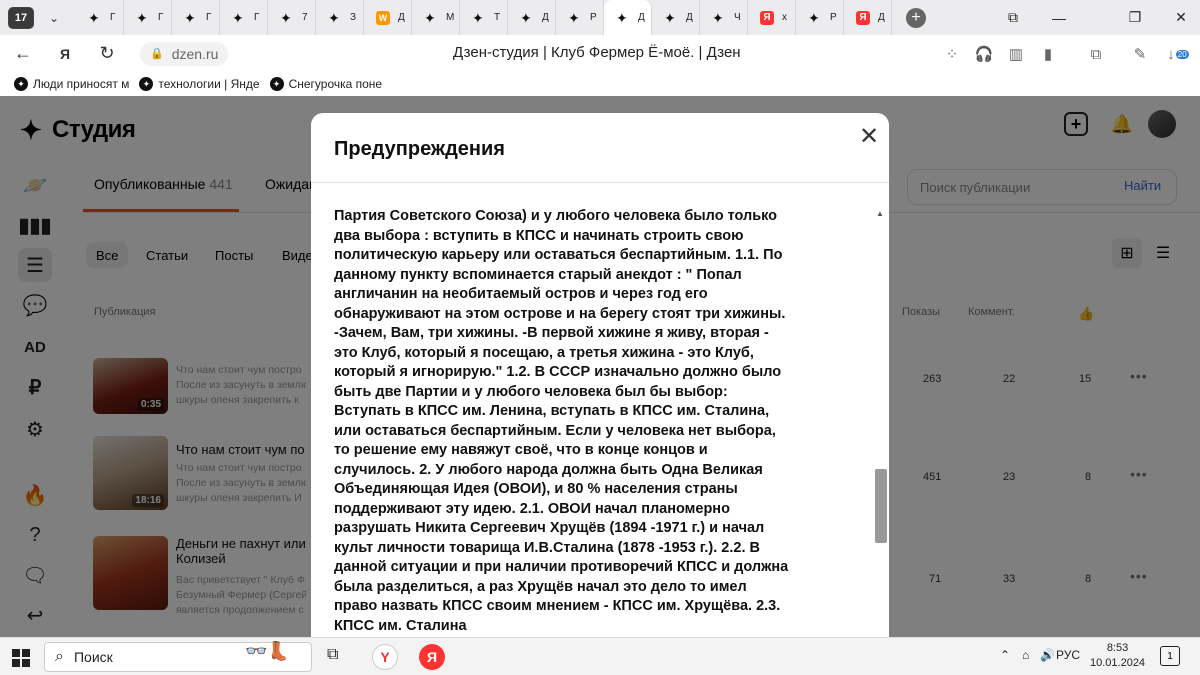  Describe the element at coordinates (1005, 655) in the screenshot. I see `tray-chevron-icon: ⌃` at that location.